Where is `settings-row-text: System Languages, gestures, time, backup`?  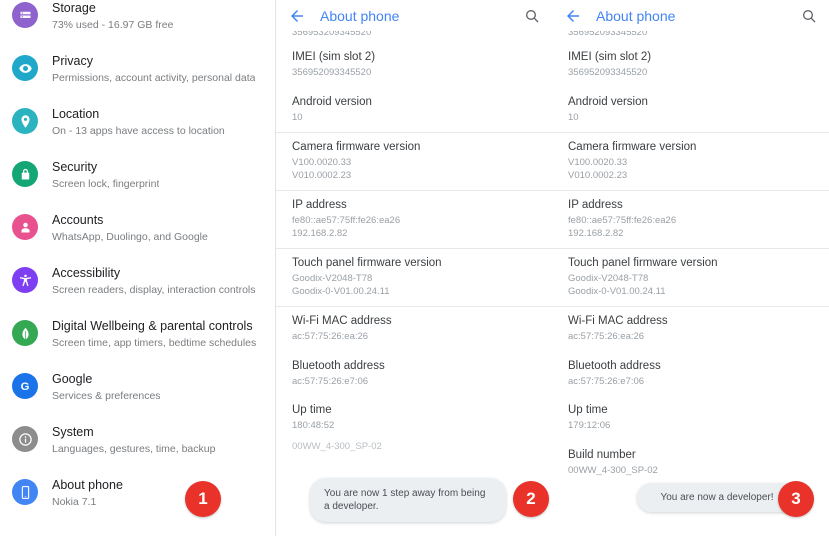
settings-row-text: System Languages, gestures, time, backup is located at coordinates (133, 440).